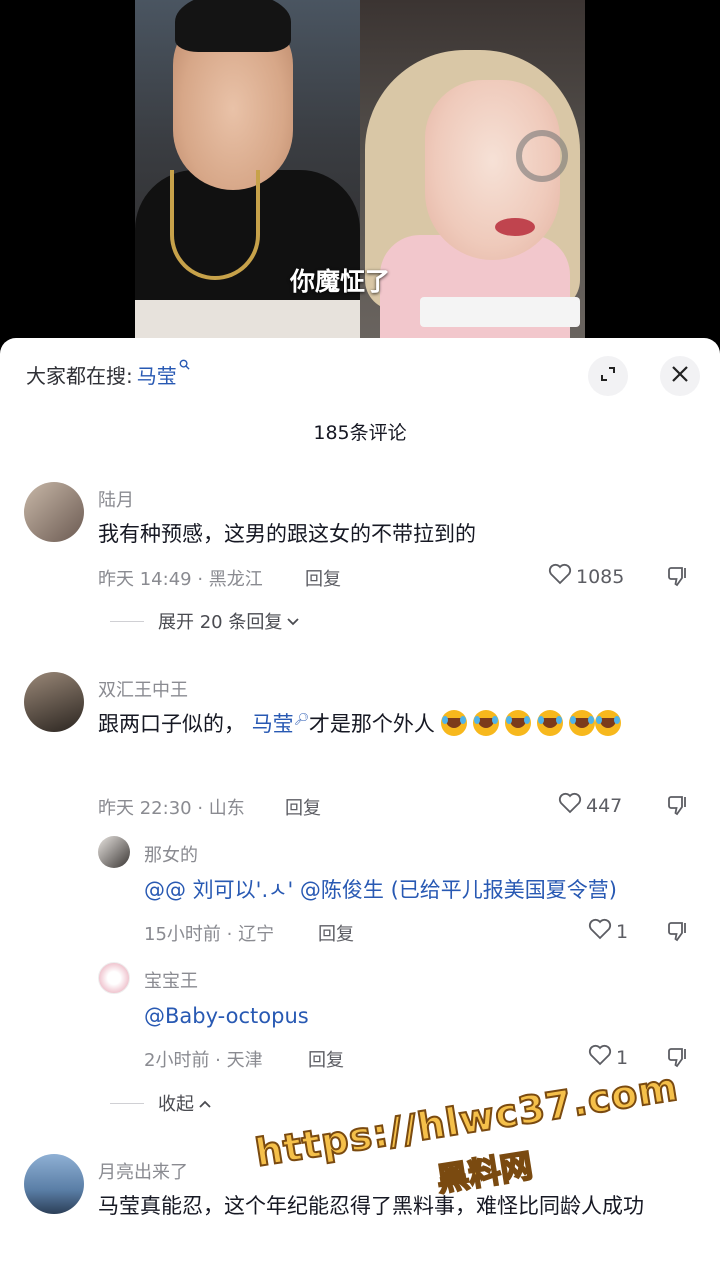 This screenshot has width=720, height=1280. What do you see at coordinates (371, 1206) in the screenshot?
I see `comment-text: 马莹真能忍，这个年纪能忍得了黑料事，难怪比同龄人成功` at bounding box center [371, 1206].